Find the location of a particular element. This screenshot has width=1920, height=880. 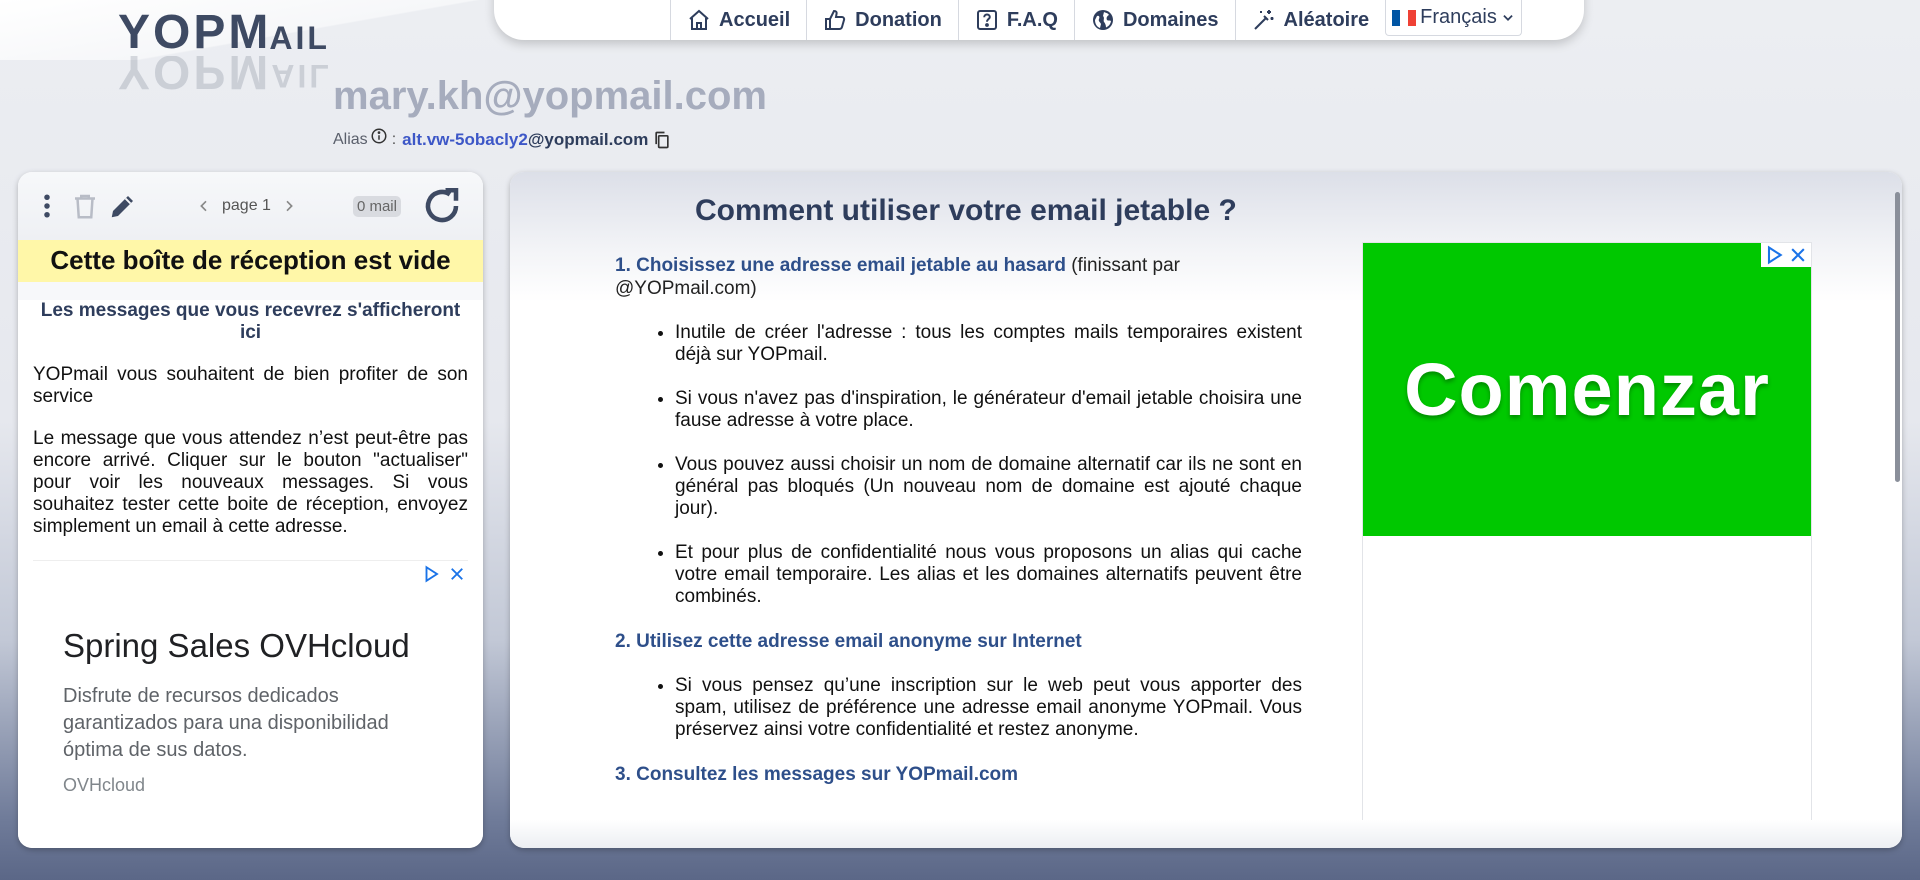

trash-icon is located at coordinates (85, 206).